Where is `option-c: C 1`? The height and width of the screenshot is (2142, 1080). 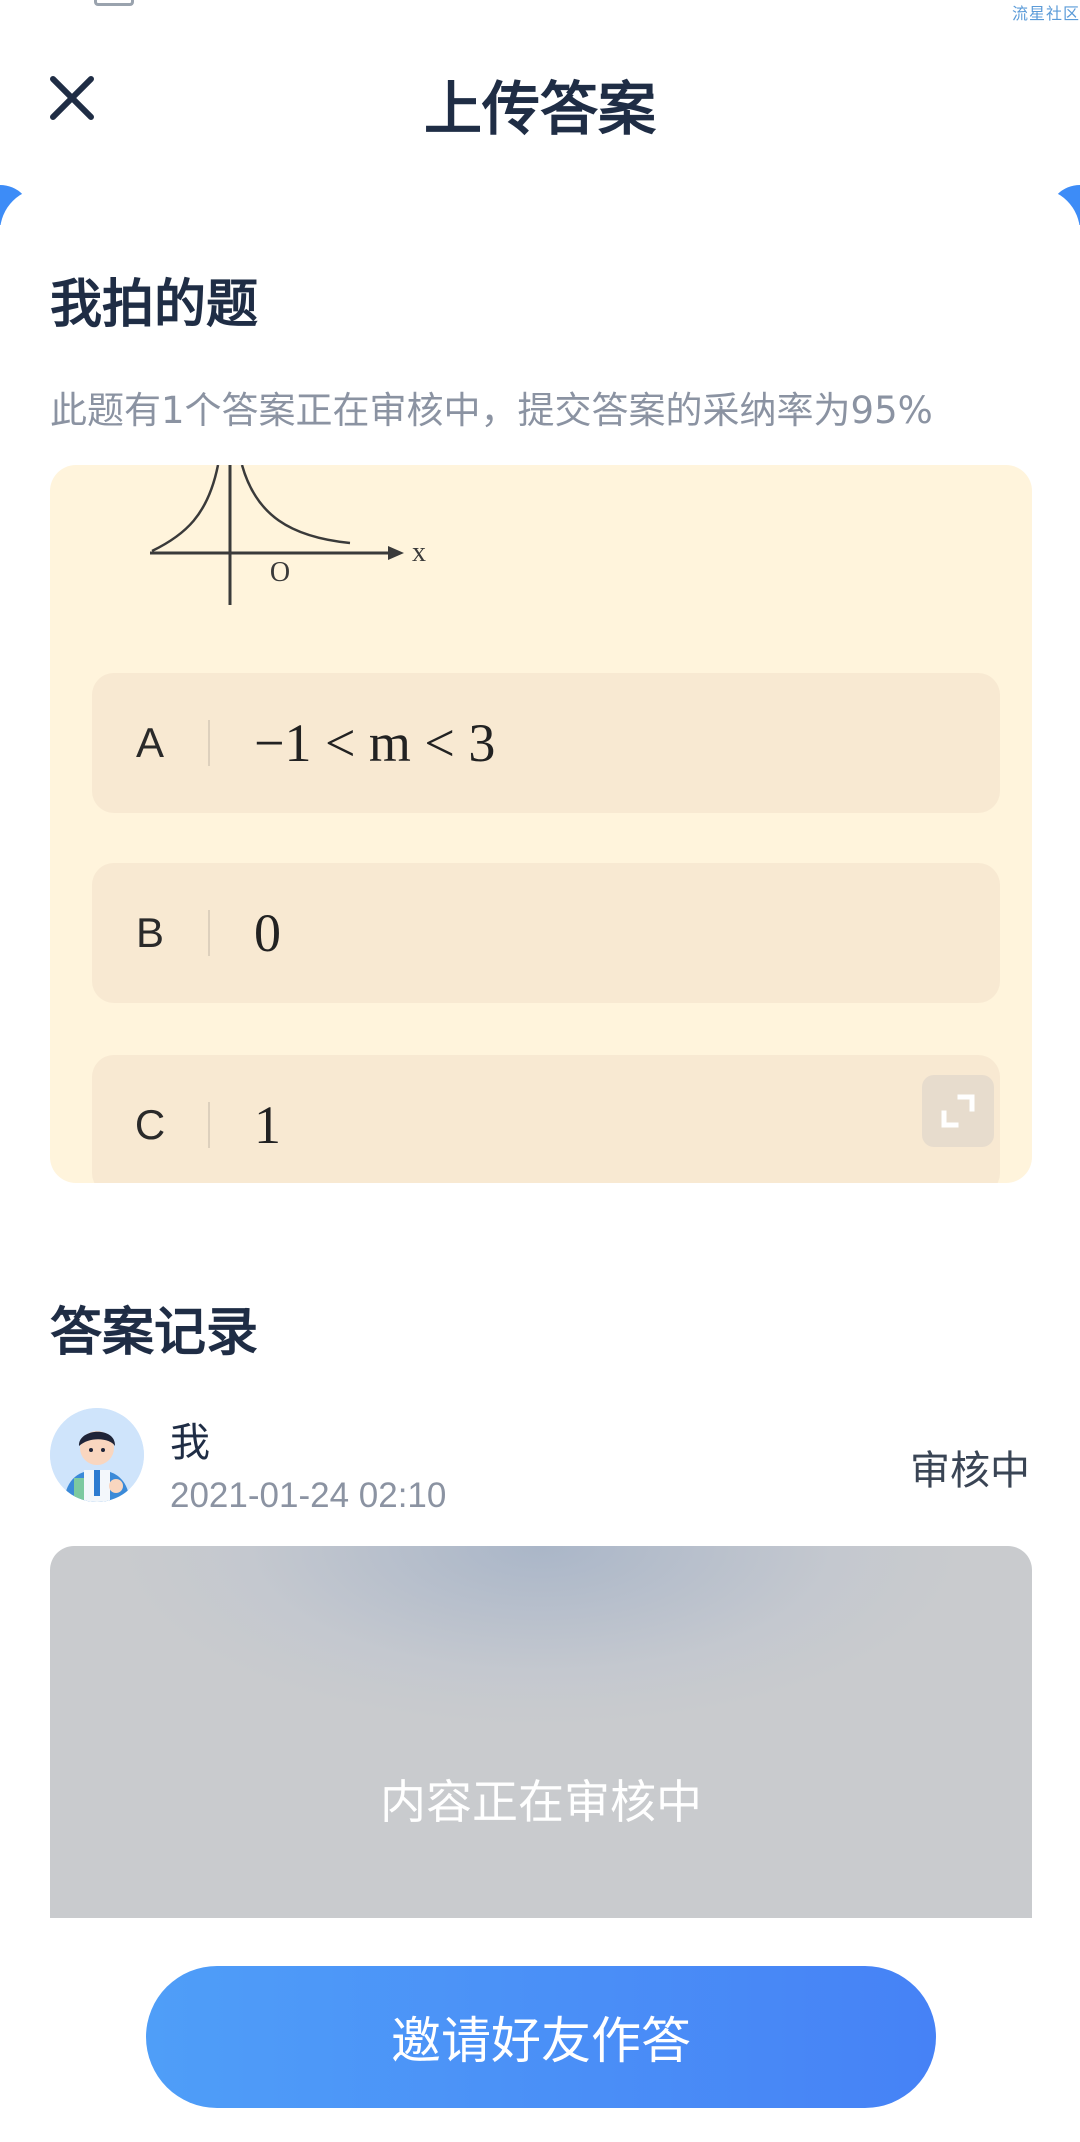 option-c: C 1 is located at coordinates (546, 1119).